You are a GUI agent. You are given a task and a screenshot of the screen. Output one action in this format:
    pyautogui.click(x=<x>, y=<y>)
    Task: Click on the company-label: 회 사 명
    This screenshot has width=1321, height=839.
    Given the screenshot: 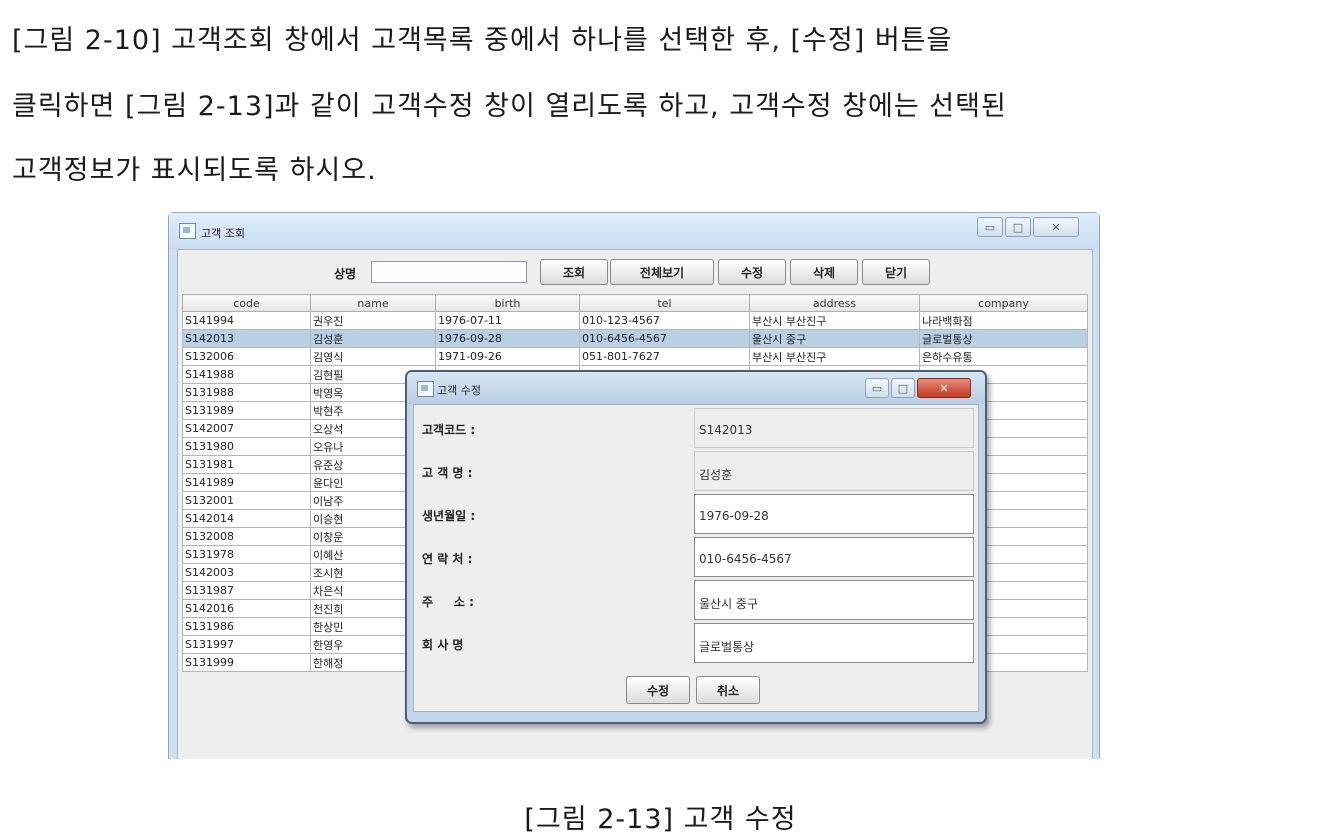 What is the action you would take?
    pyautogui.click(x=443, y=645)
    